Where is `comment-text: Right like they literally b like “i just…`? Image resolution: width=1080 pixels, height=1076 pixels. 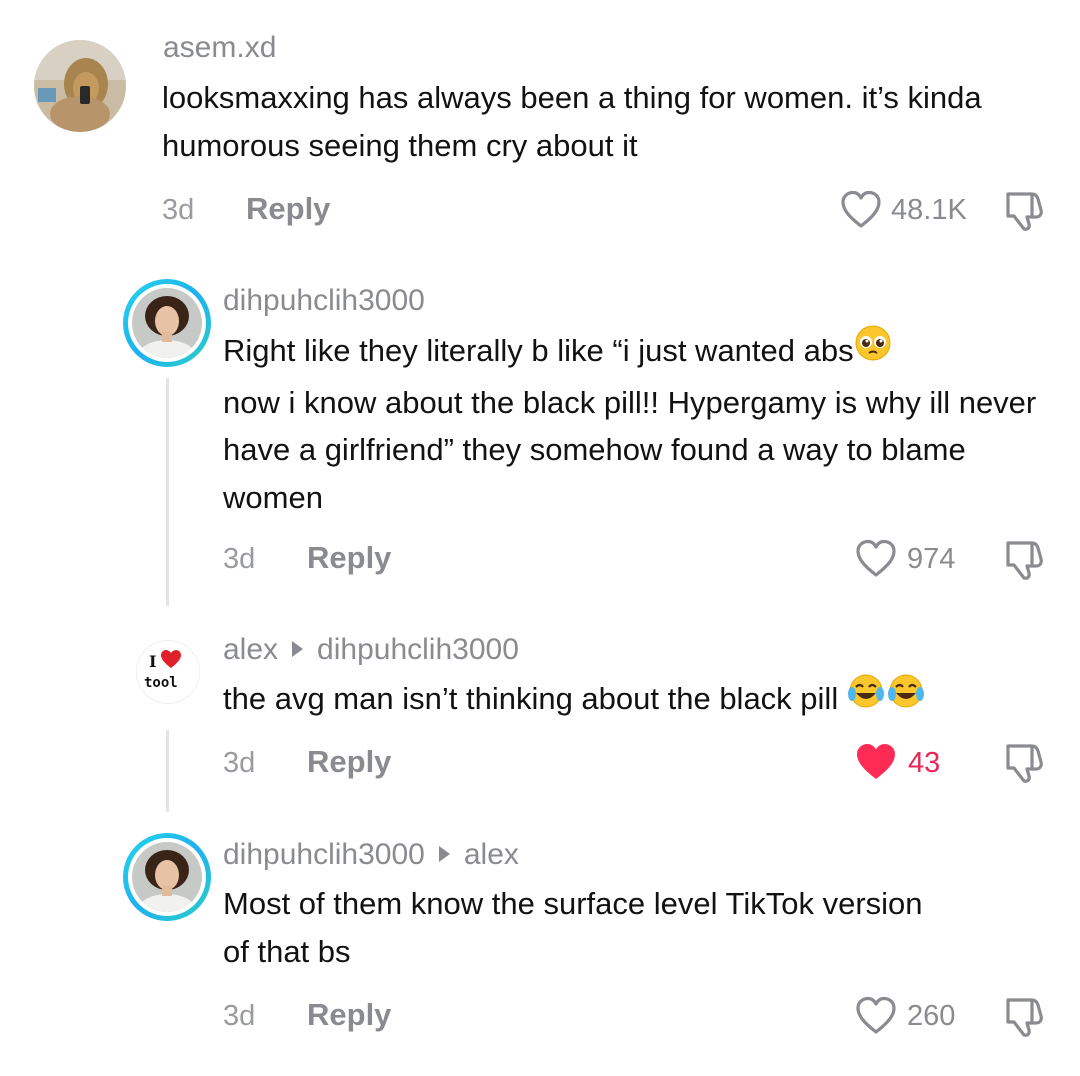
comment-text: Right like they literally b like “i just… is located at coordinates (643, 422).